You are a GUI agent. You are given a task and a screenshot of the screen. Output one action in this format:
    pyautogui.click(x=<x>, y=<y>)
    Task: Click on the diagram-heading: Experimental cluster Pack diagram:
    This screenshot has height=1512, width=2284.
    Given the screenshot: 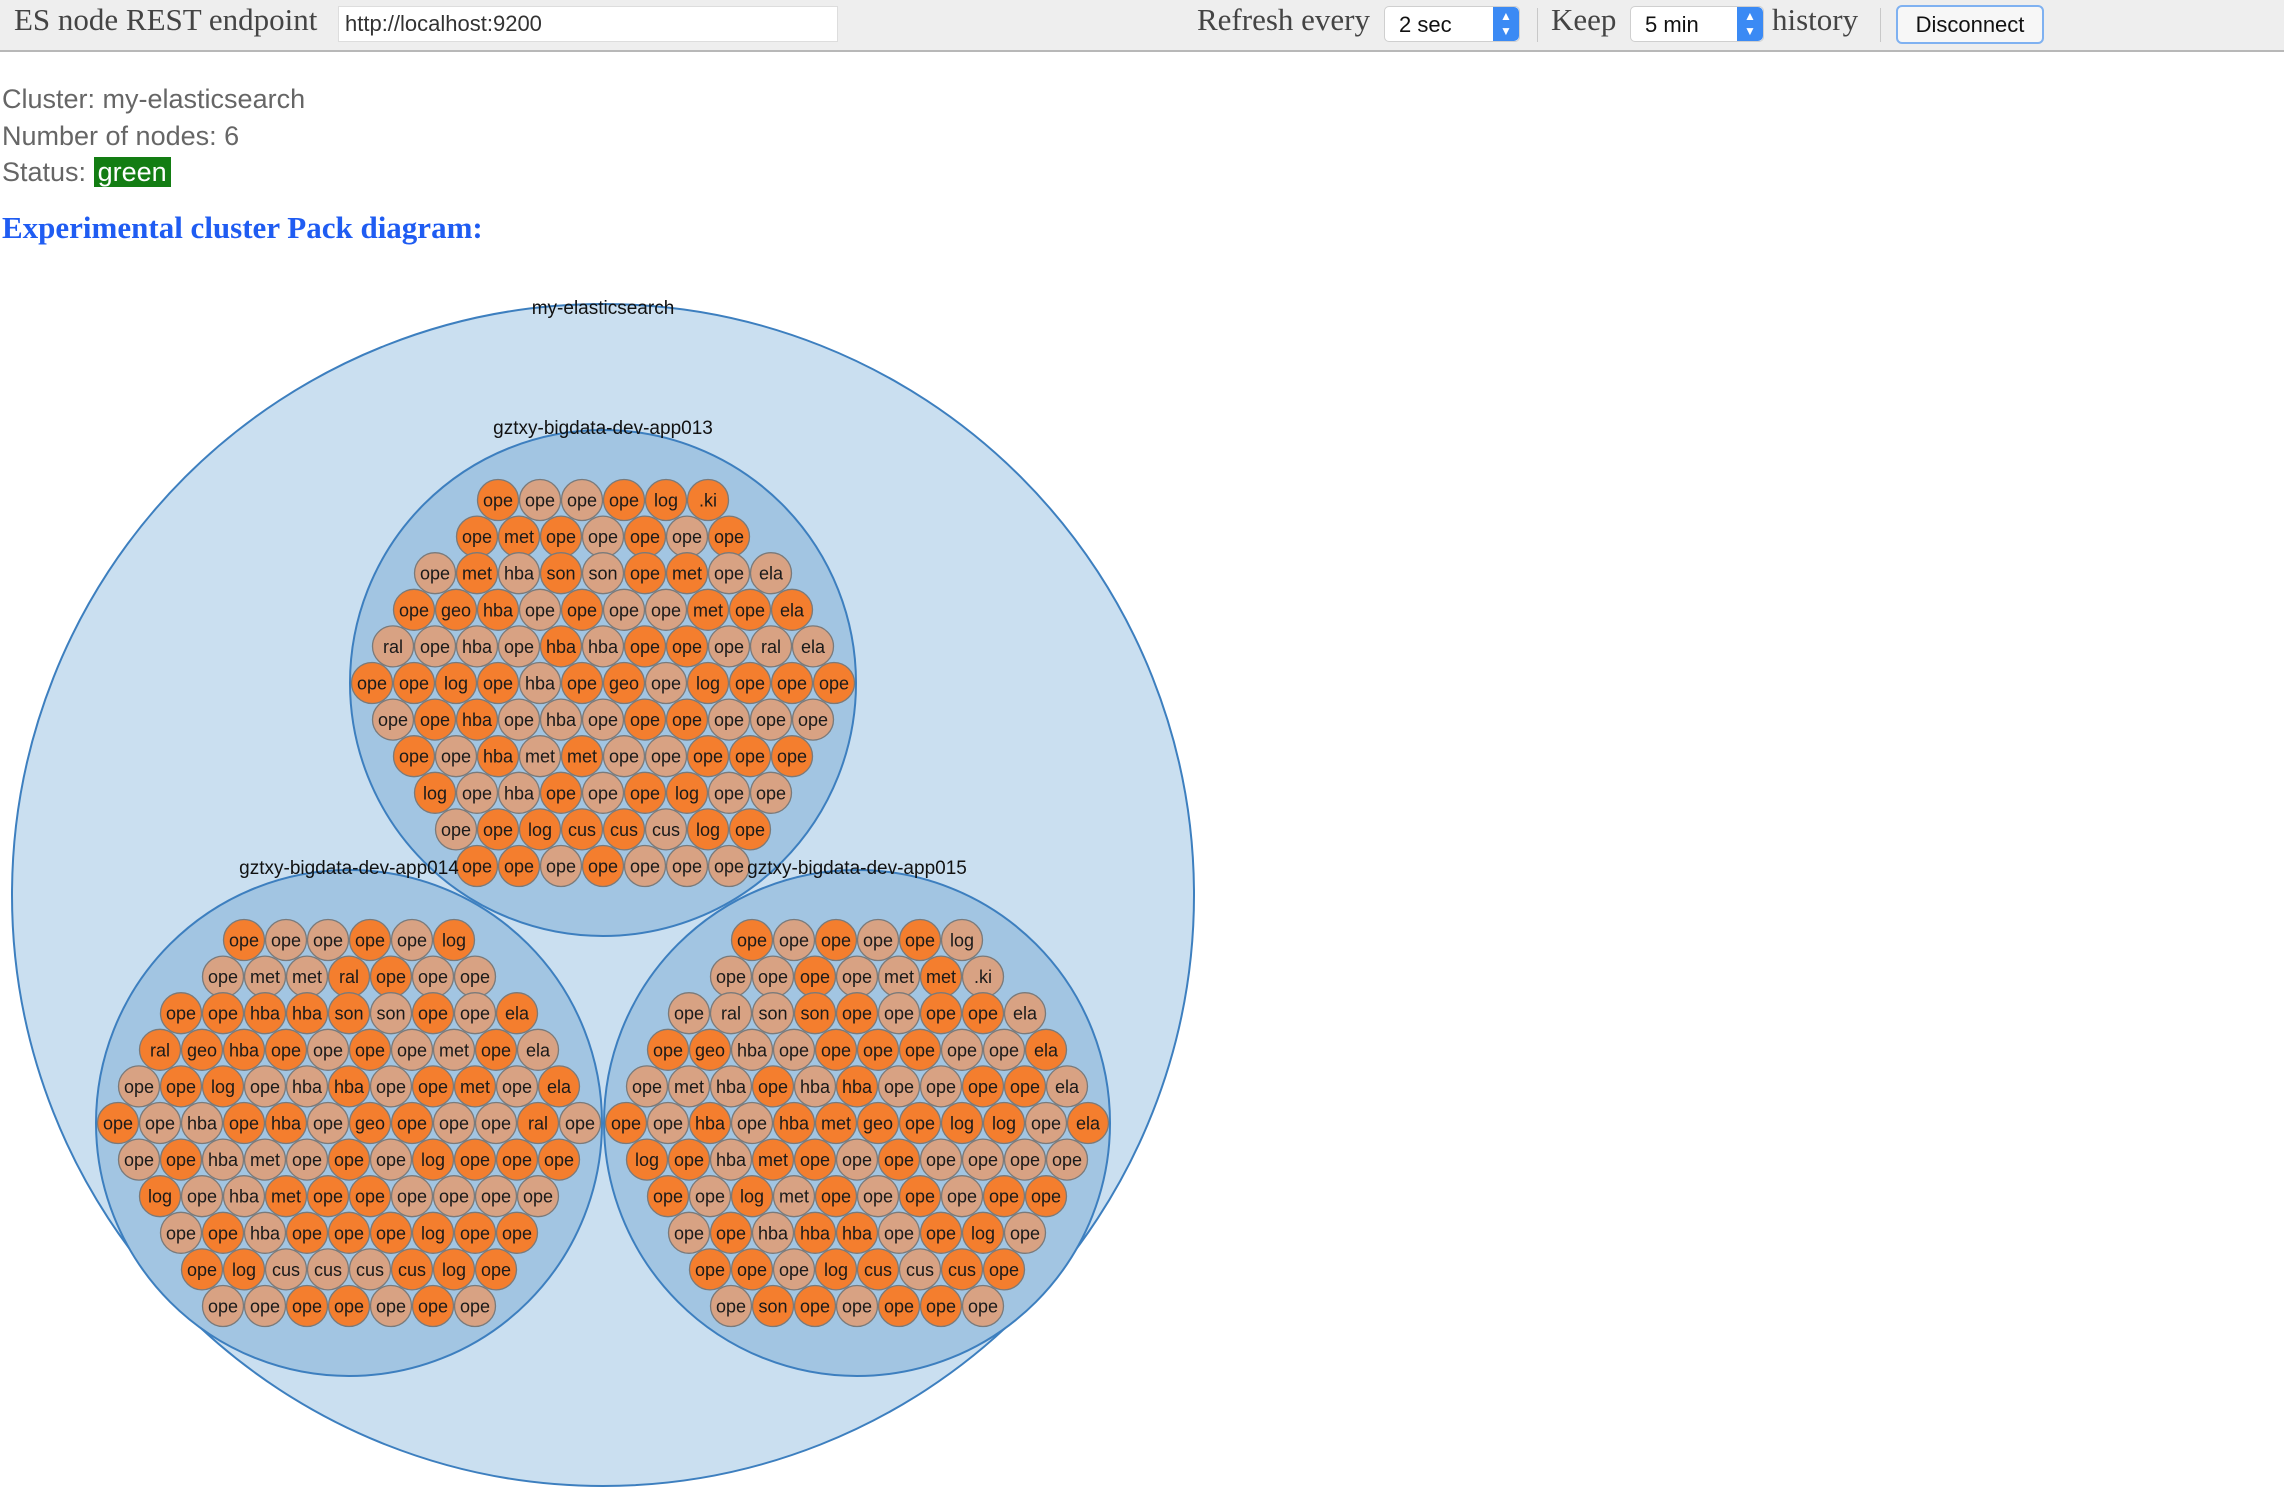 What is the action you would take?
    pyautogui.click(x=242, y=227)
    